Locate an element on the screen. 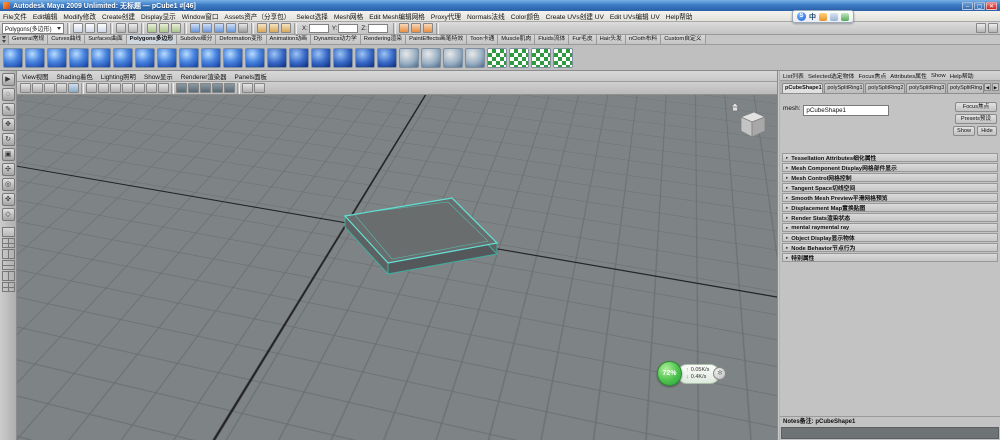 The width and height of the screenshot is (1000, 440). isolate-select-icon is located at coordinates (247, 88).